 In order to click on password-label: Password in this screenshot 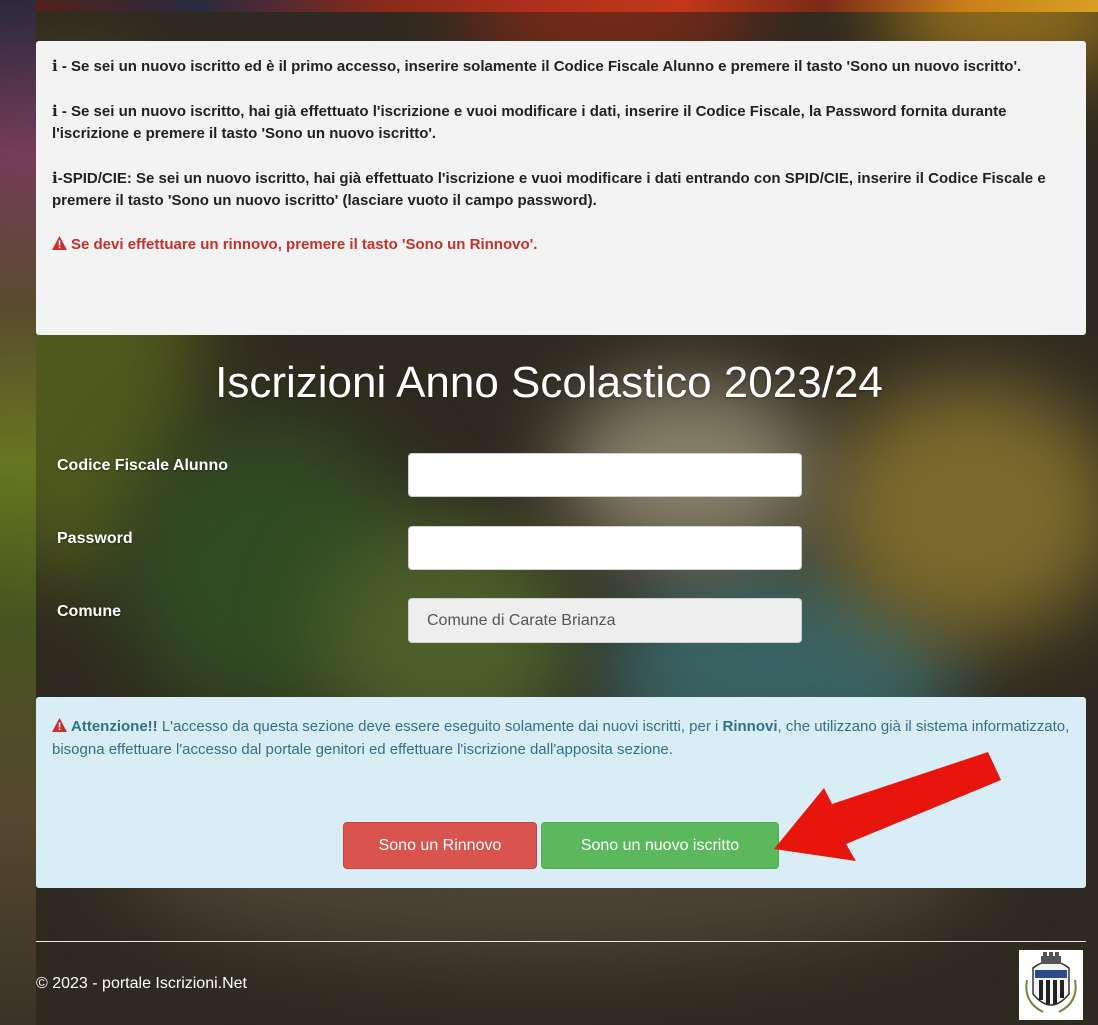, I will do `click(95, 538)`.